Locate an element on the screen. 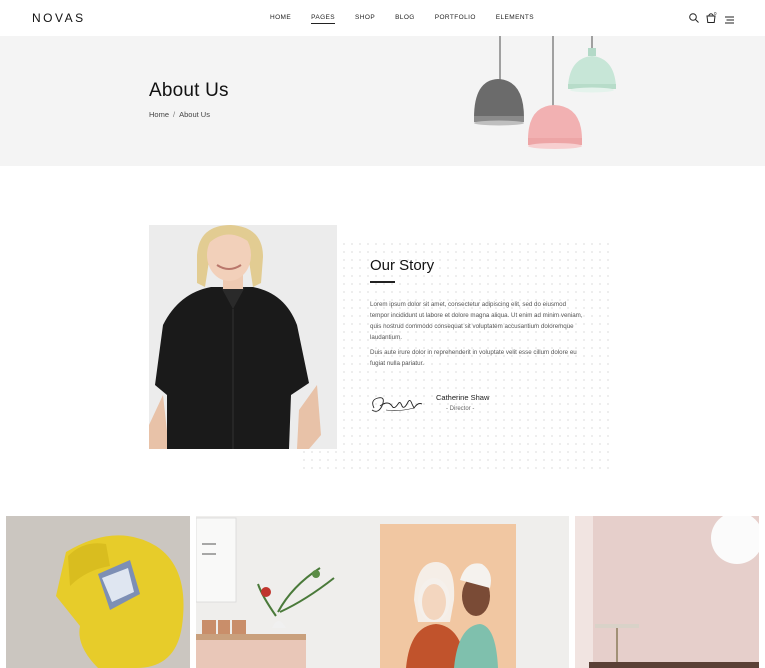  menu-icon is located at coordinates (730, 20).